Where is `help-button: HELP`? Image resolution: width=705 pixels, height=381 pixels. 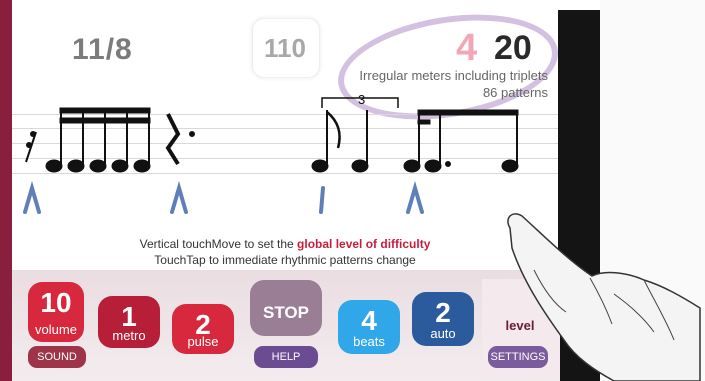
help-button: HELP is located at coordinates (286, 357).